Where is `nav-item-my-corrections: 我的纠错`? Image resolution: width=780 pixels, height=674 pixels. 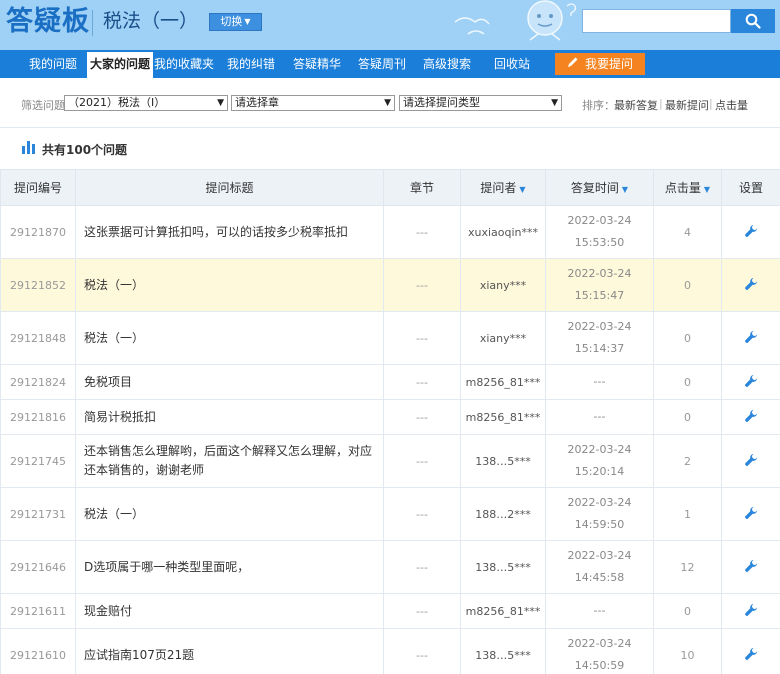
nav-item-my-corrections: 我的纠错 is located at coordinates (251, 64).